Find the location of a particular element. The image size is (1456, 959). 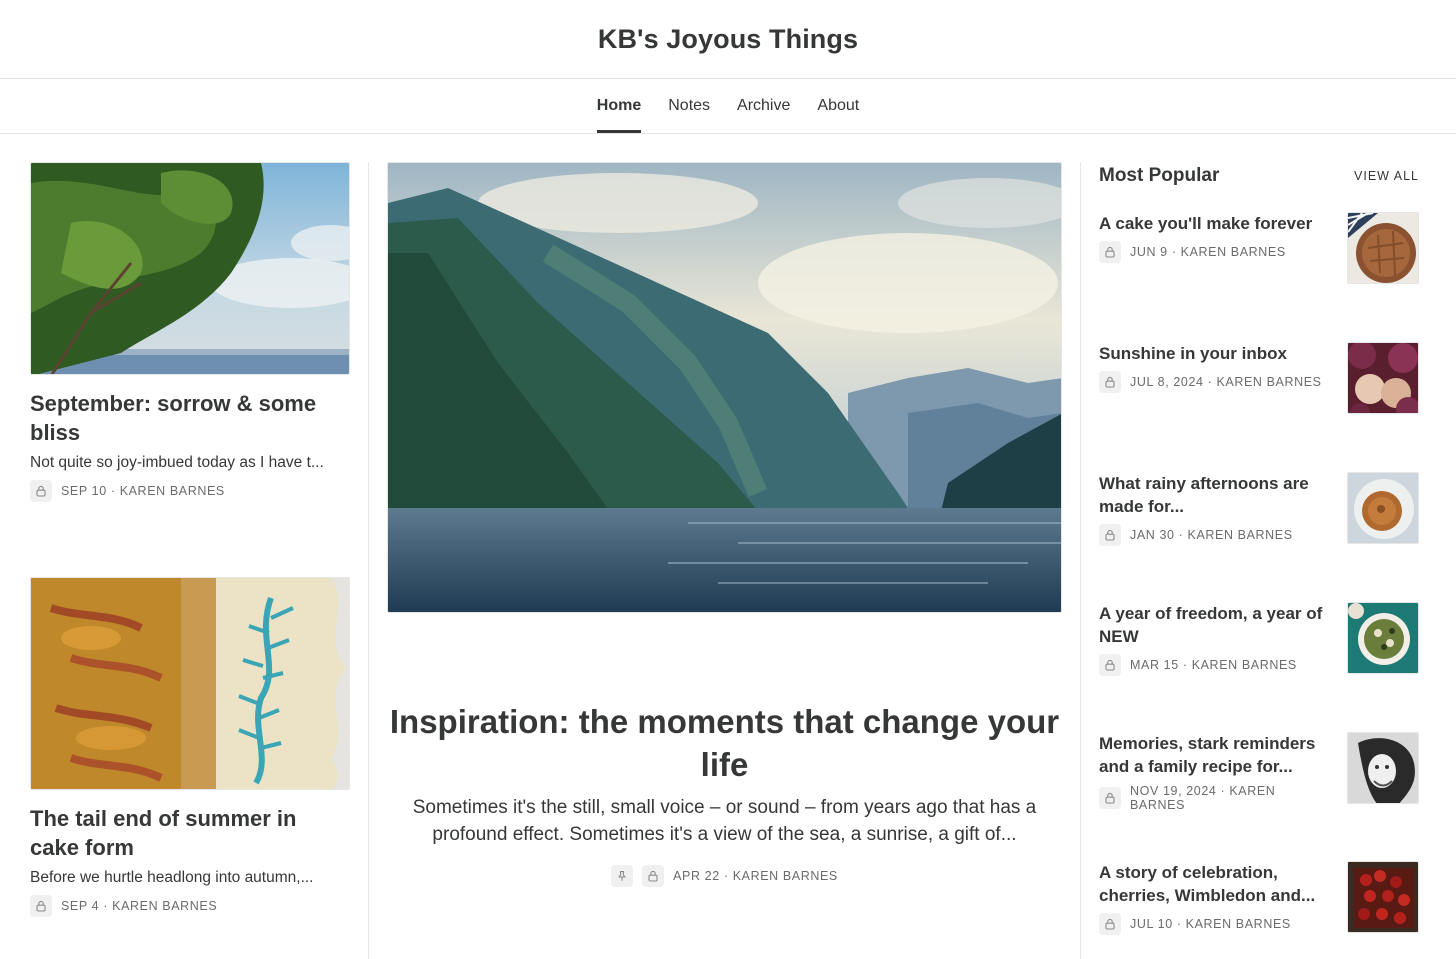

post-date: MAR 15 is located at coordinates (1154, 665).